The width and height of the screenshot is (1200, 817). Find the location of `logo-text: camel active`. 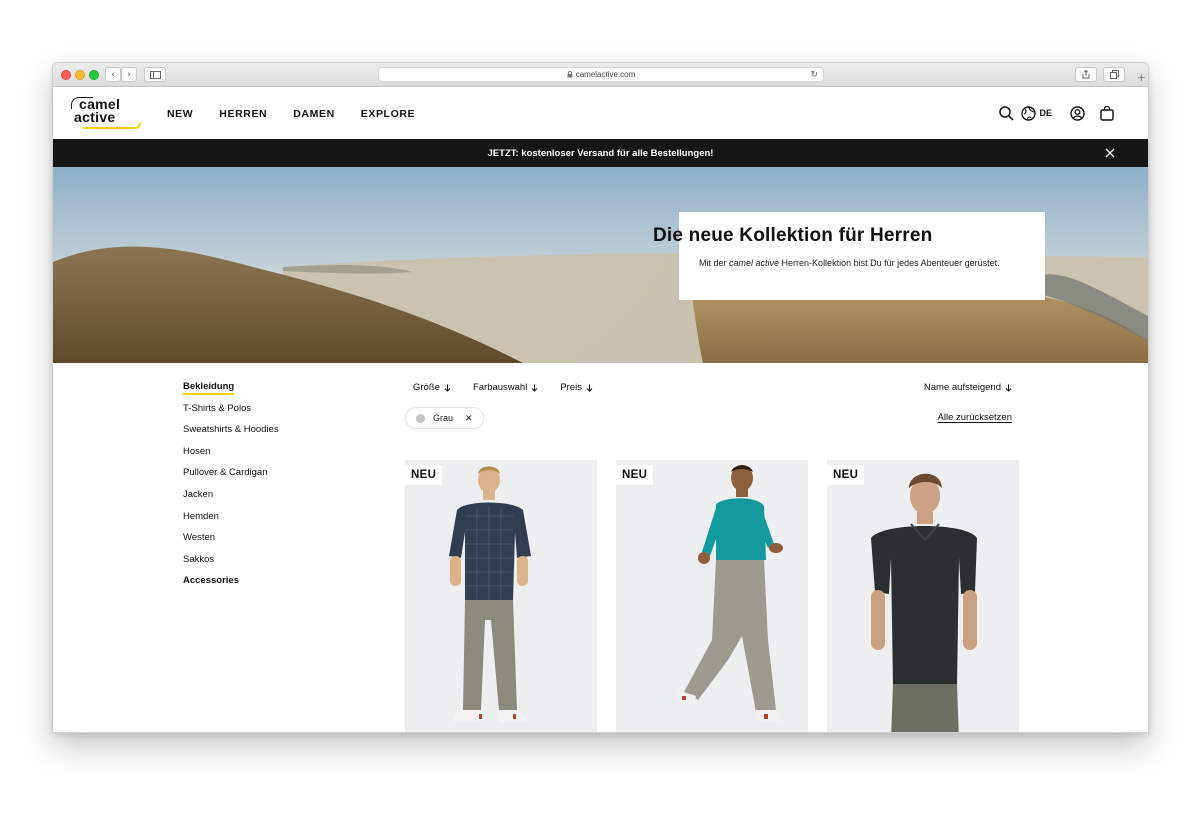

logo-text: camel active is located at coordinates (95, 110).